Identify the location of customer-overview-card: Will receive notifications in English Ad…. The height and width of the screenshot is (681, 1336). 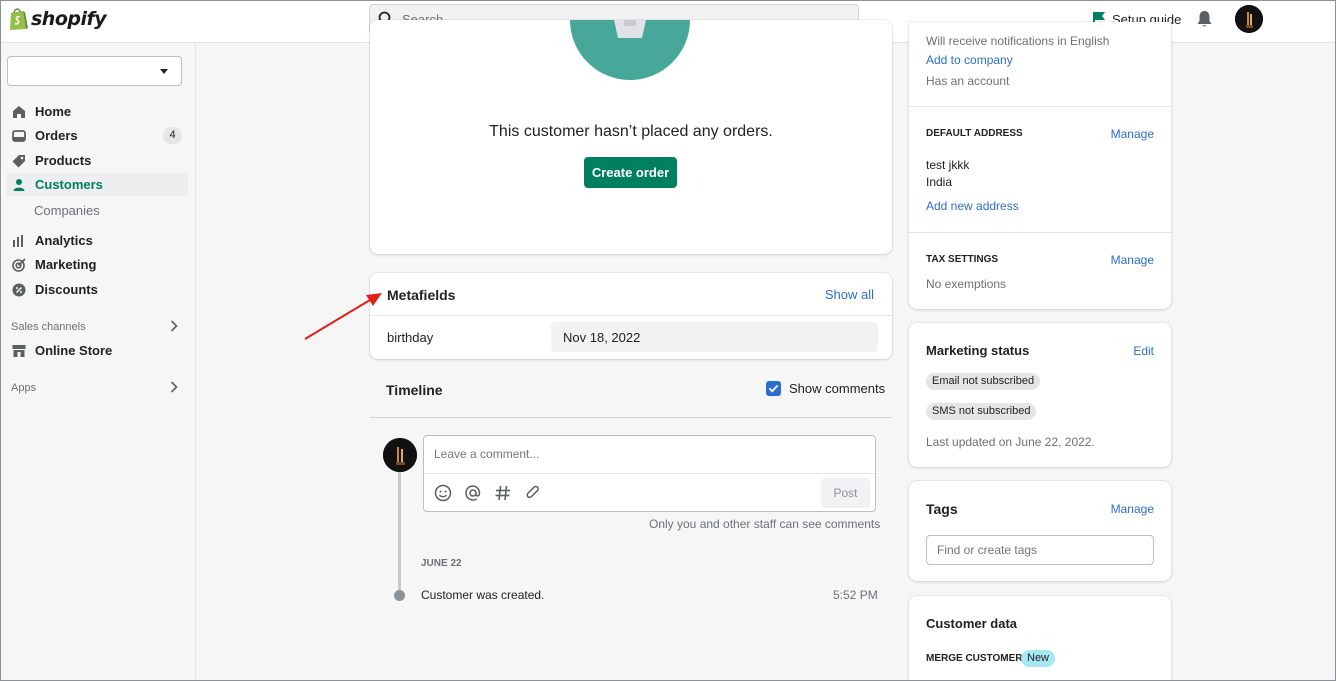
(1040, 165).